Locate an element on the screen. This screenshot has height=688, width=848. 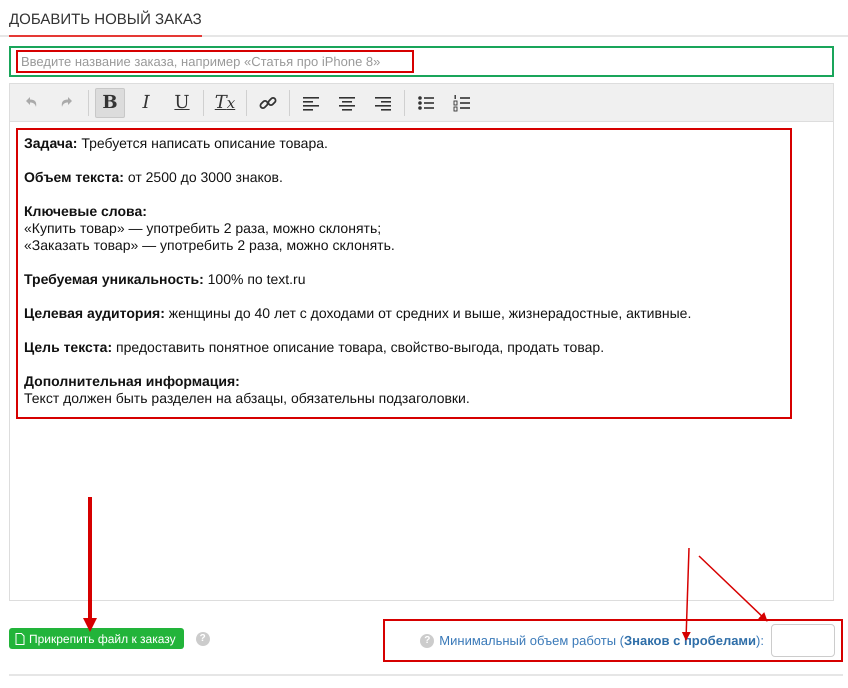
underline-button: U is located at coordinates (182, 103).